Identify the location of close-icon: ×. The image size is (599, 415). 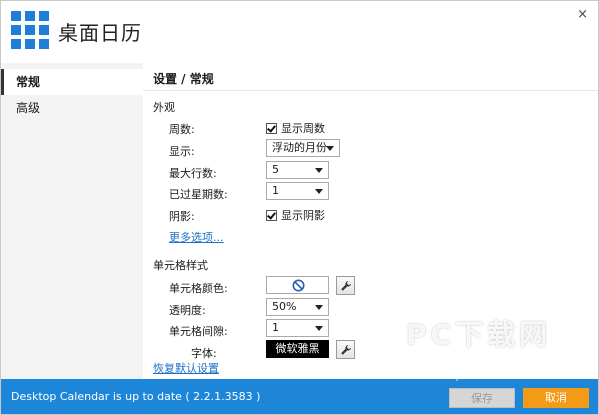
(582, 14).